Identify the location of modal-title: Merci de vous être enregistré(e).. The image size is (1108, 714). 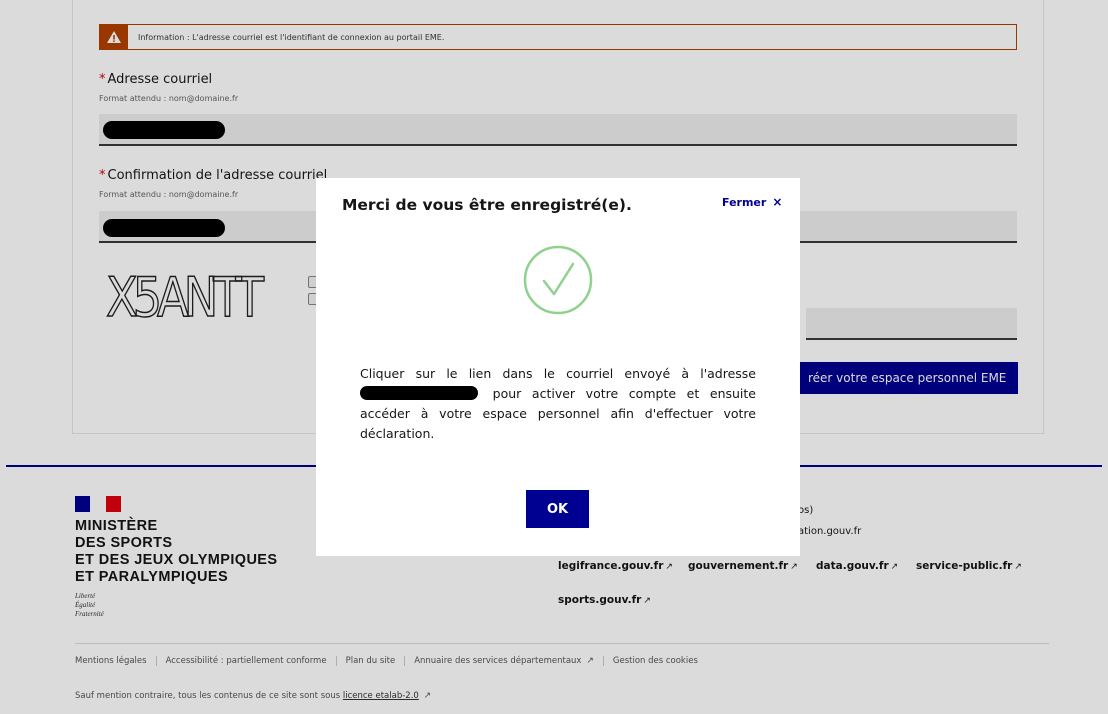
(487, 205).